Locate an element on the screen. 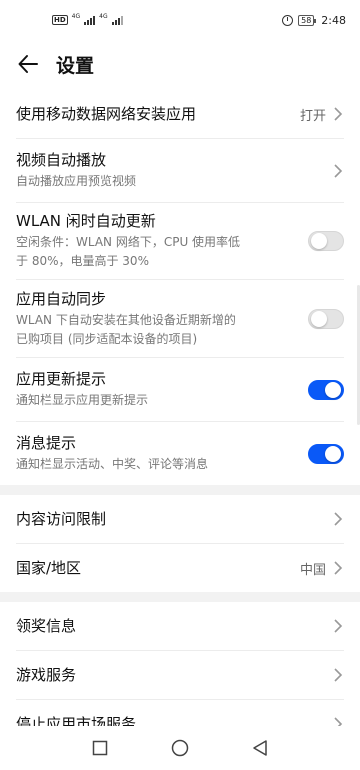  hd-icon: HD is located at coordinates (60, 20).